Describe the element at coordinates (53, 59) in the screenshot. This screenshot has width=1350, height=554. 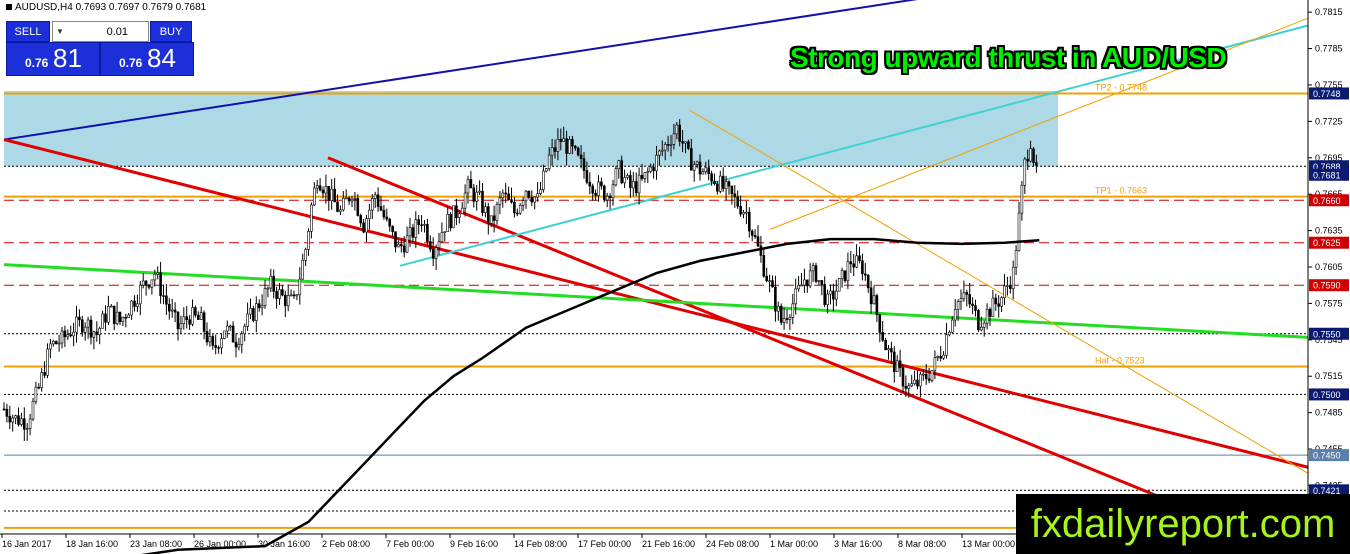
I see `sell-price-button: 0.76 81` at that location.